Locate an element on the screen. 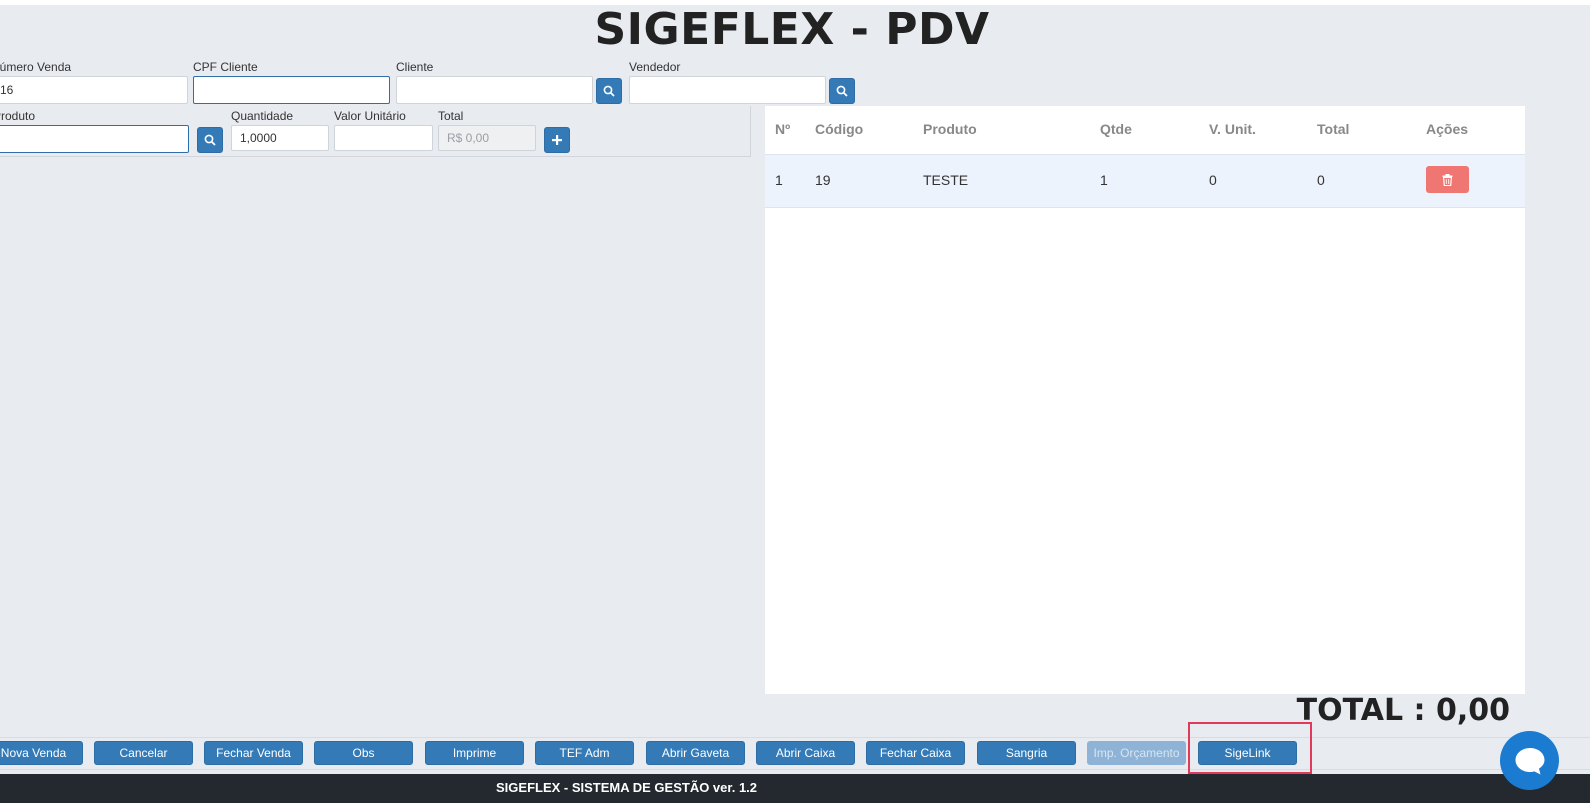 This screenshot has width=1590, height=803. footer: SIGEFLEX - SISTEMA DE GESTÃO ver. 1.2 is located at coordinates (795, 788).